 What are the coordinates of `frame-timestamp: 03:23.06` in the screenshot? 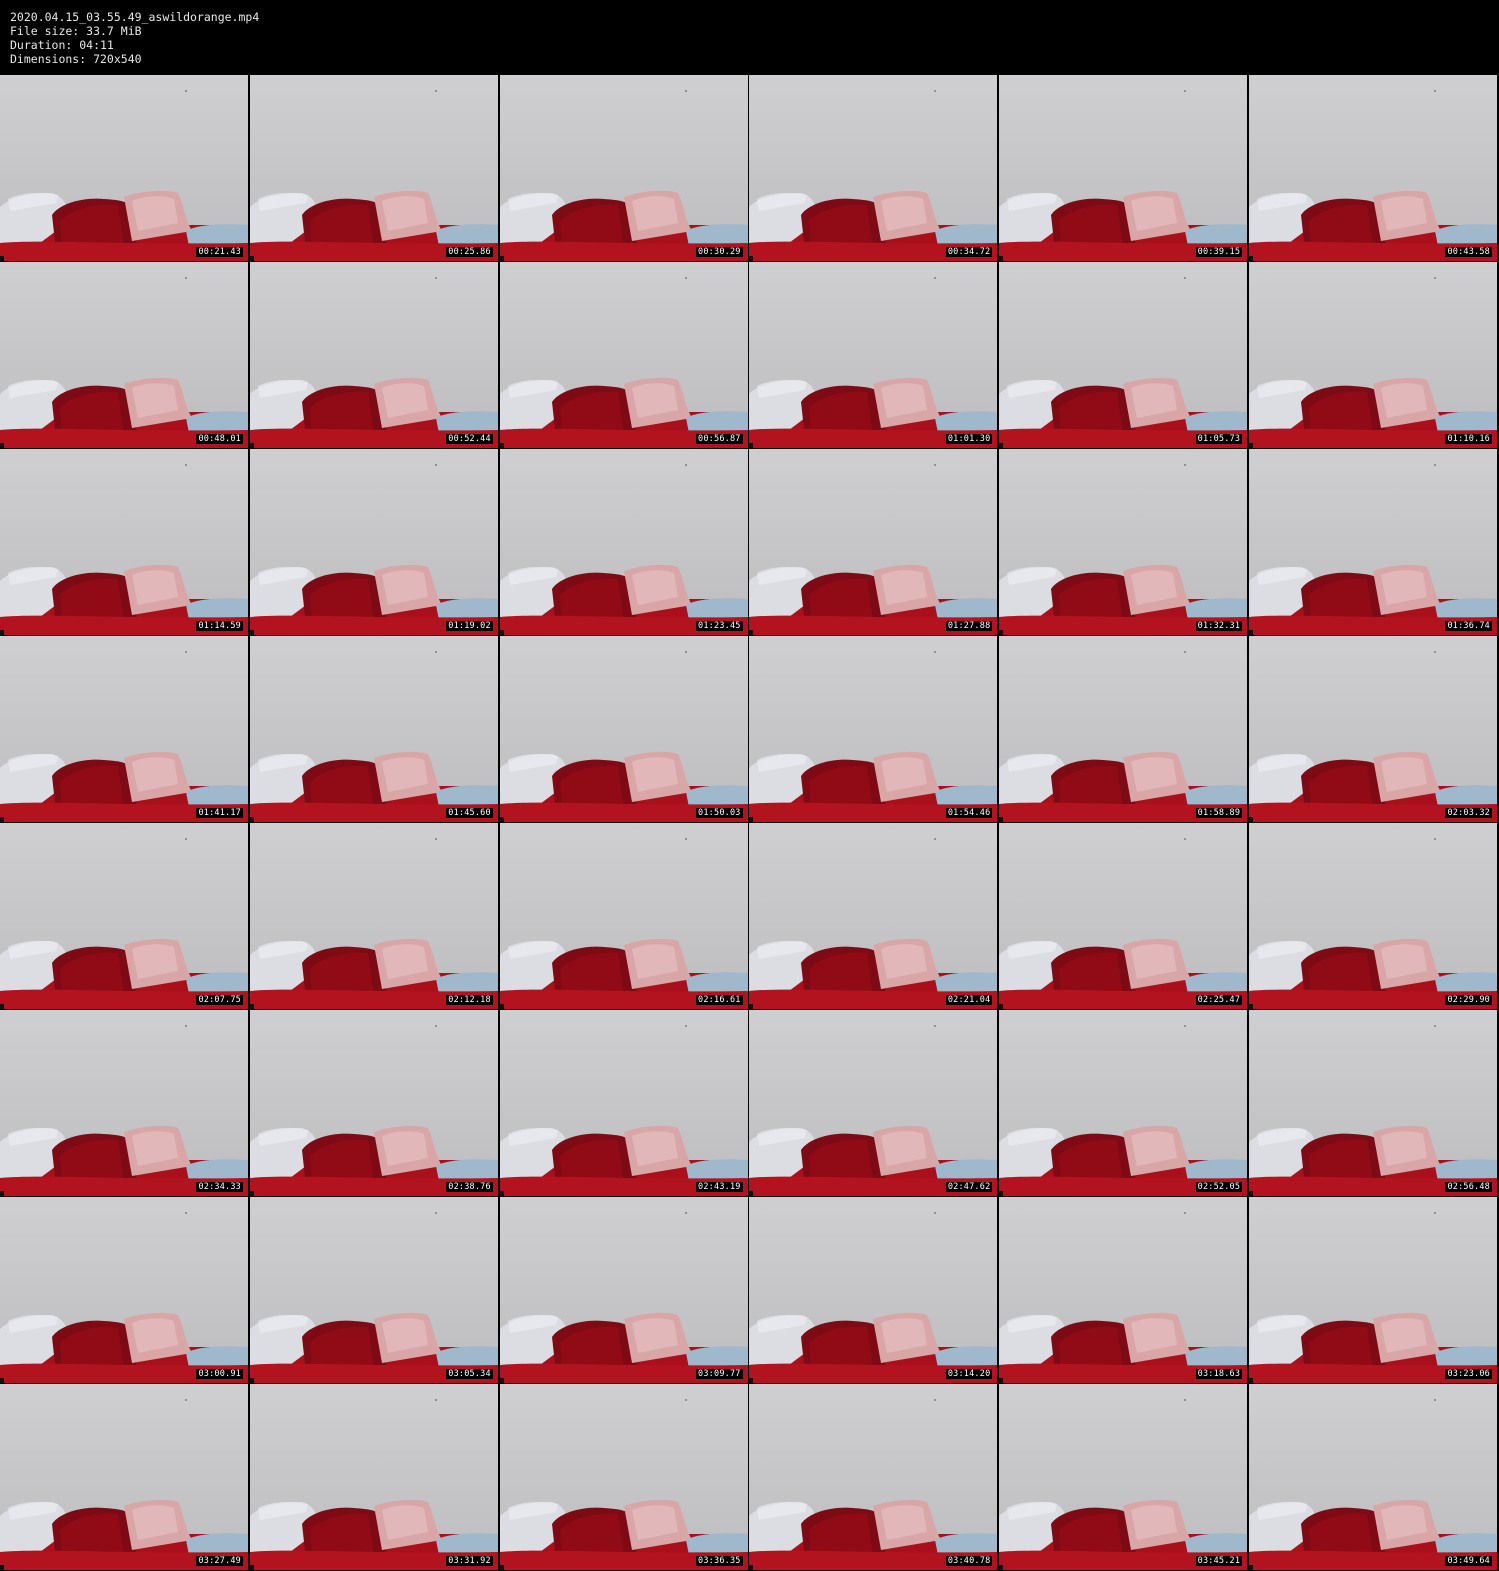 It's located at (1468, 1374).